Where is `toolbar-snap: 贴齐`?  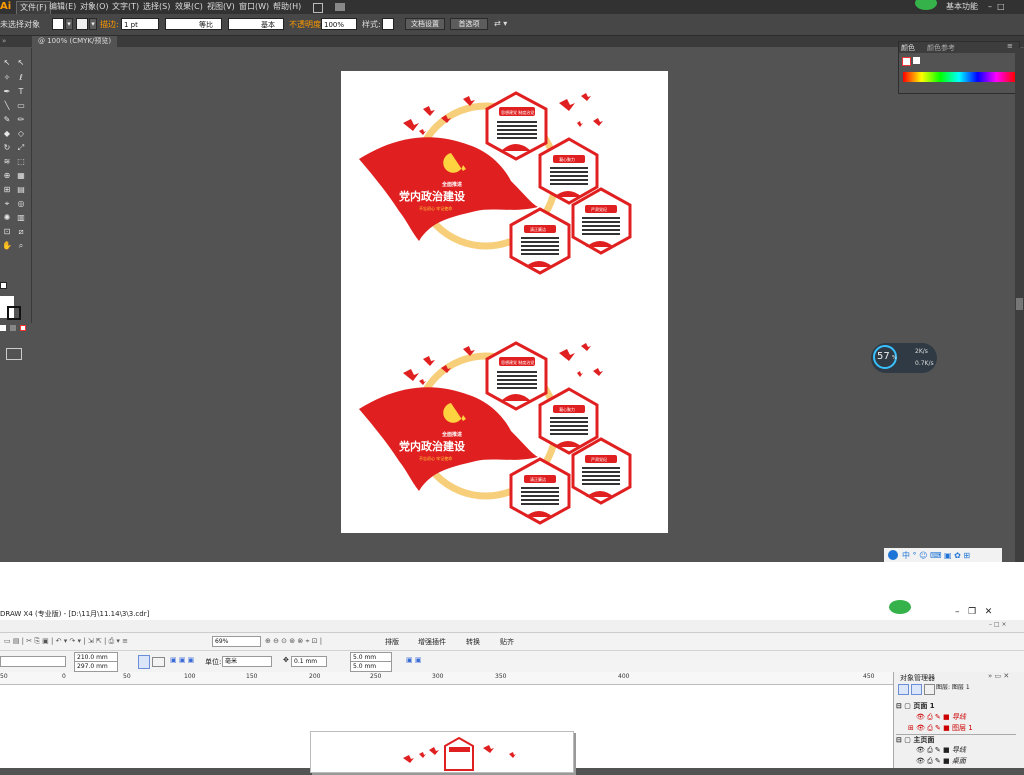
toolbar-snap: 贴齐 is located at coordinates (507, 642).